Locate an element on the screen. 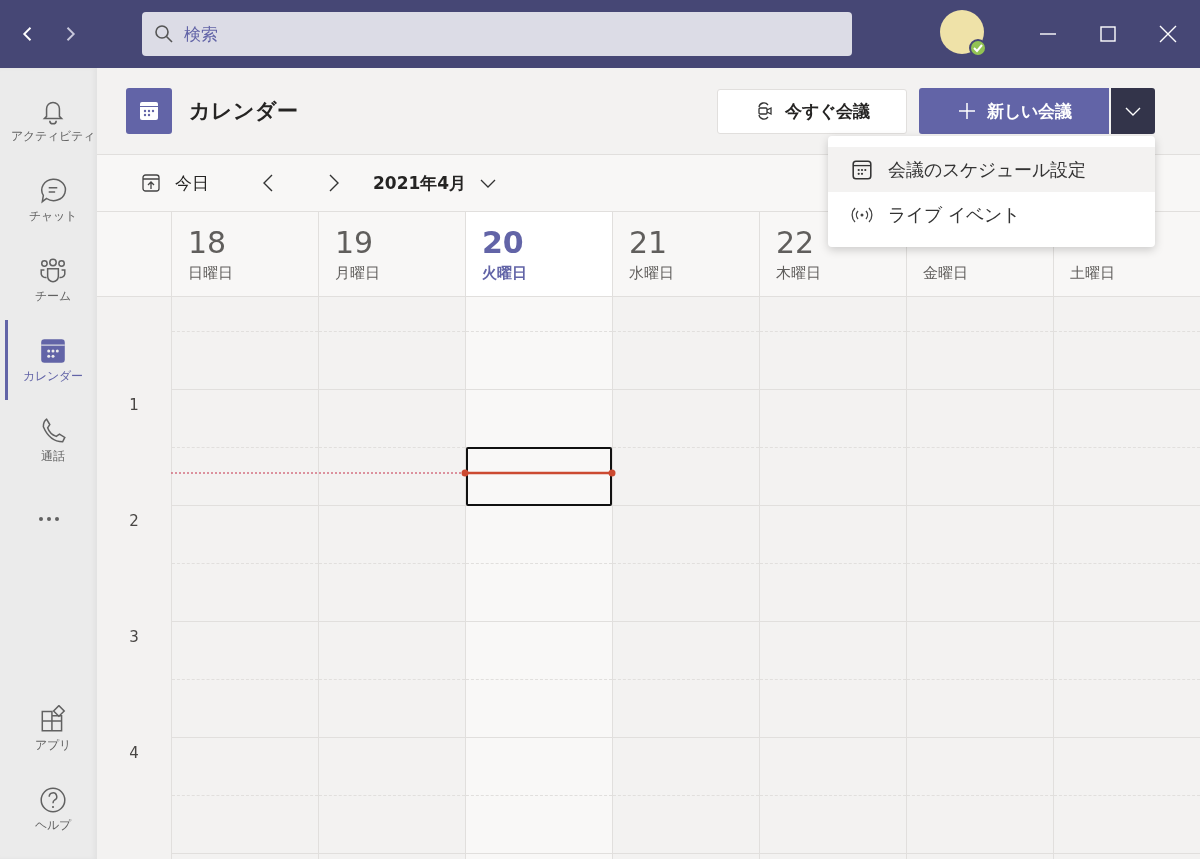 Image resolution: width=1200 pixels, height=859 pixels. avatar is located at coordinates (964, 34).